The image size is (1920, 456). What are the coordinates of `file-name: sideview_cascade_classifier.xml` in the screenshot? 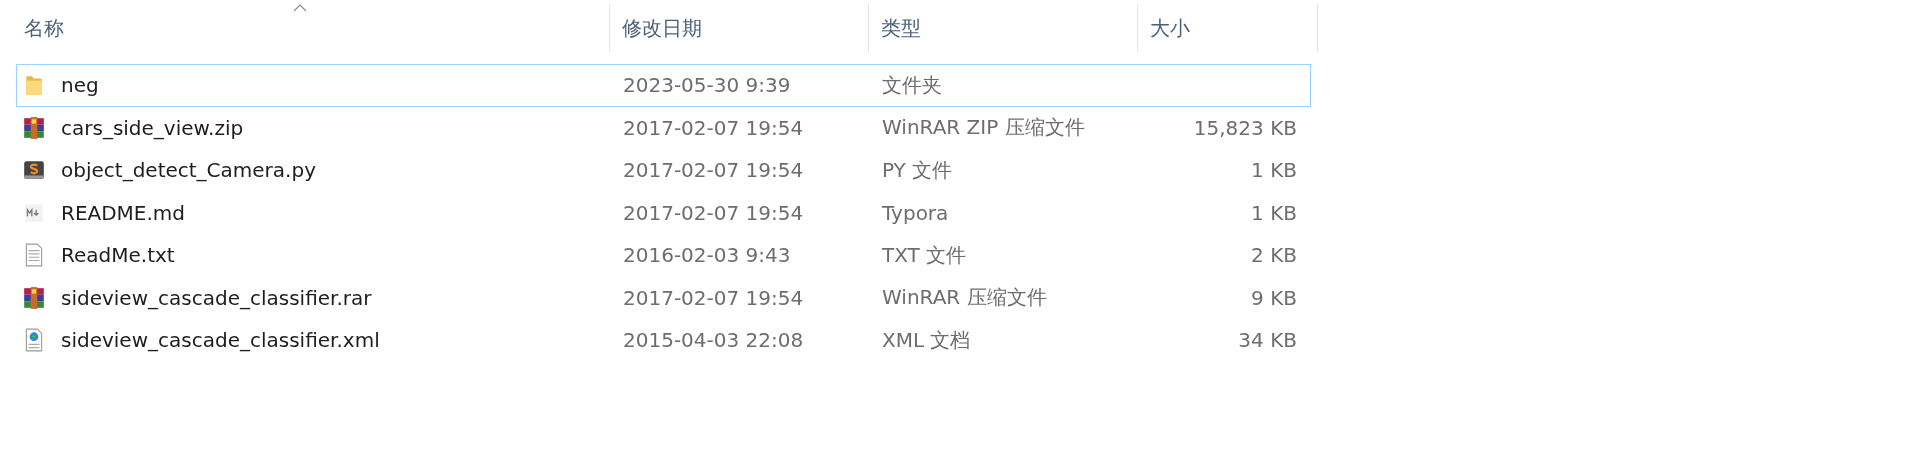 It's located at (220, 340).